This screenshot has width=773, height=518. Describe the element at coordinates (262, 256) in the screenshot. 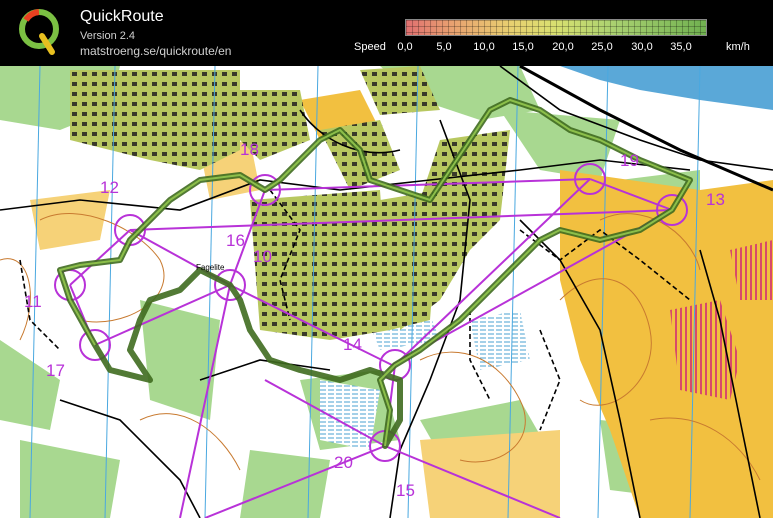

I see `control-number-10: 10` at that location.